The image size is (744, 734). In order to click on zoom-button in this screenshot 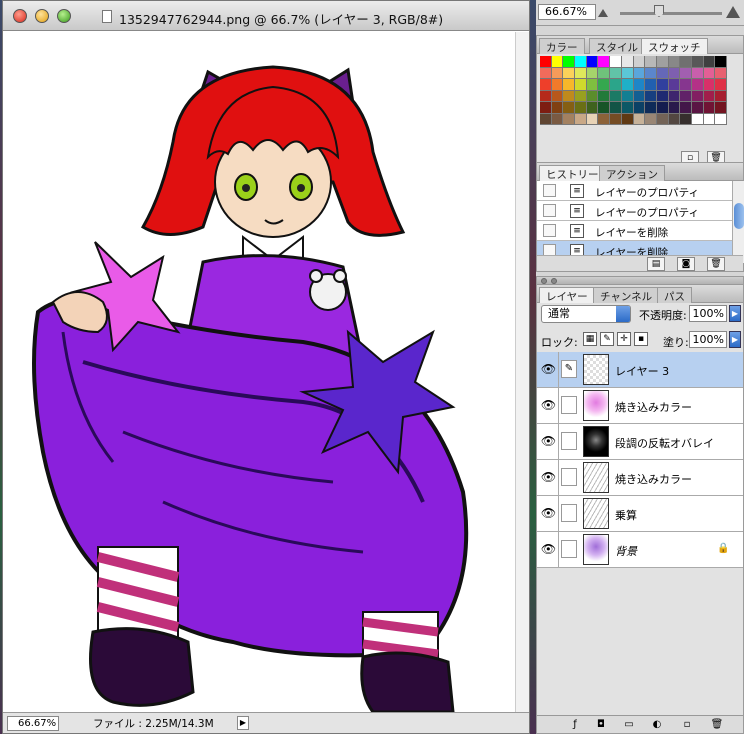, I will do `click(64, 16)`.